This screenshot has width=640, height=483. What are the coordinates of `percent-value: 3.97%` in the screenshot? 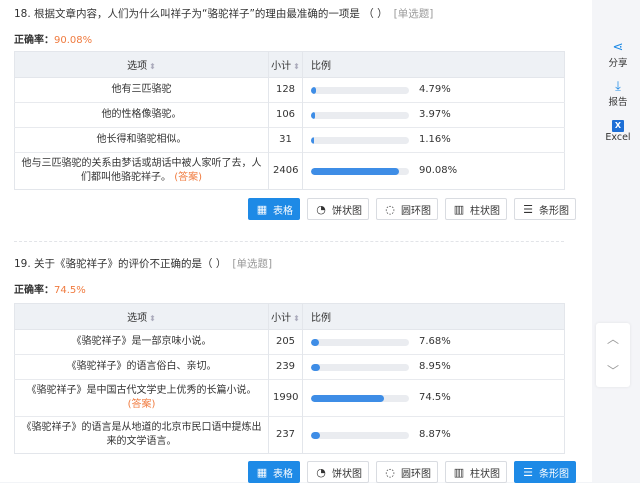 It's located at (435, 114).